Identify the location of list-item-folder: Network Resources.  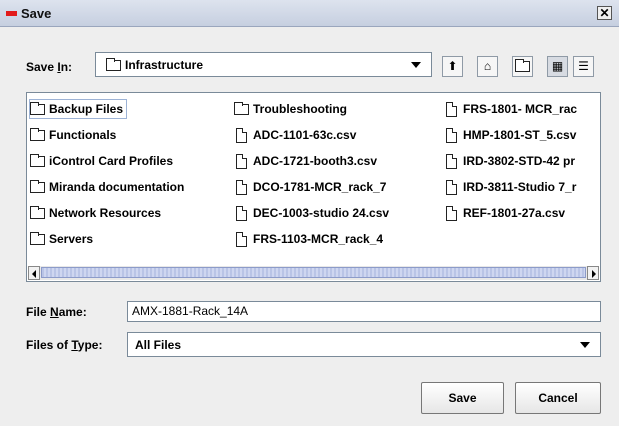
(95, 213).